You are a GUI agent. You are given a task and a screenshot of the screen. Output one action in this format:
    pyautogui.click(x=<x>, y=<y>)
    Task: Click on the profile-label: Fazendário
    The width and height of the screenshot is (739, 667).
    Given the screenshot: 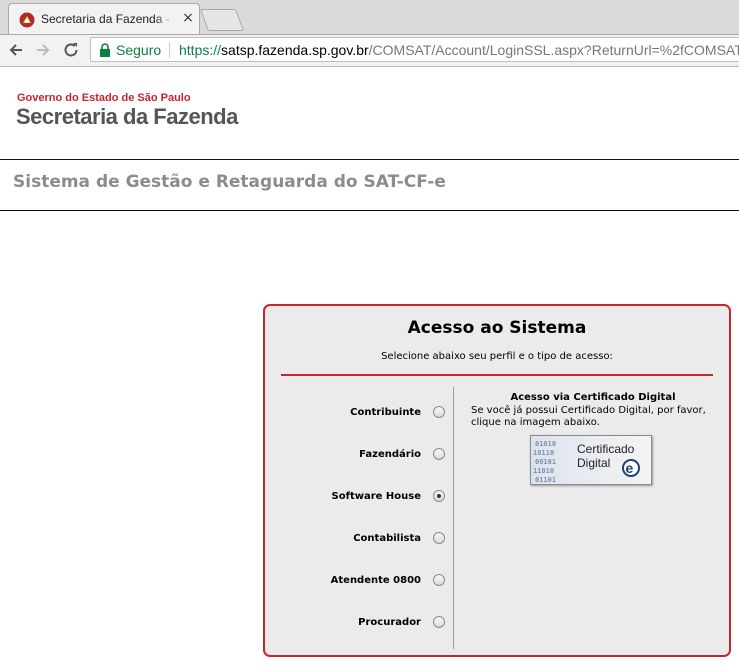 What is the action you would take?
    pyautogui.click(x=390, y=454)
    